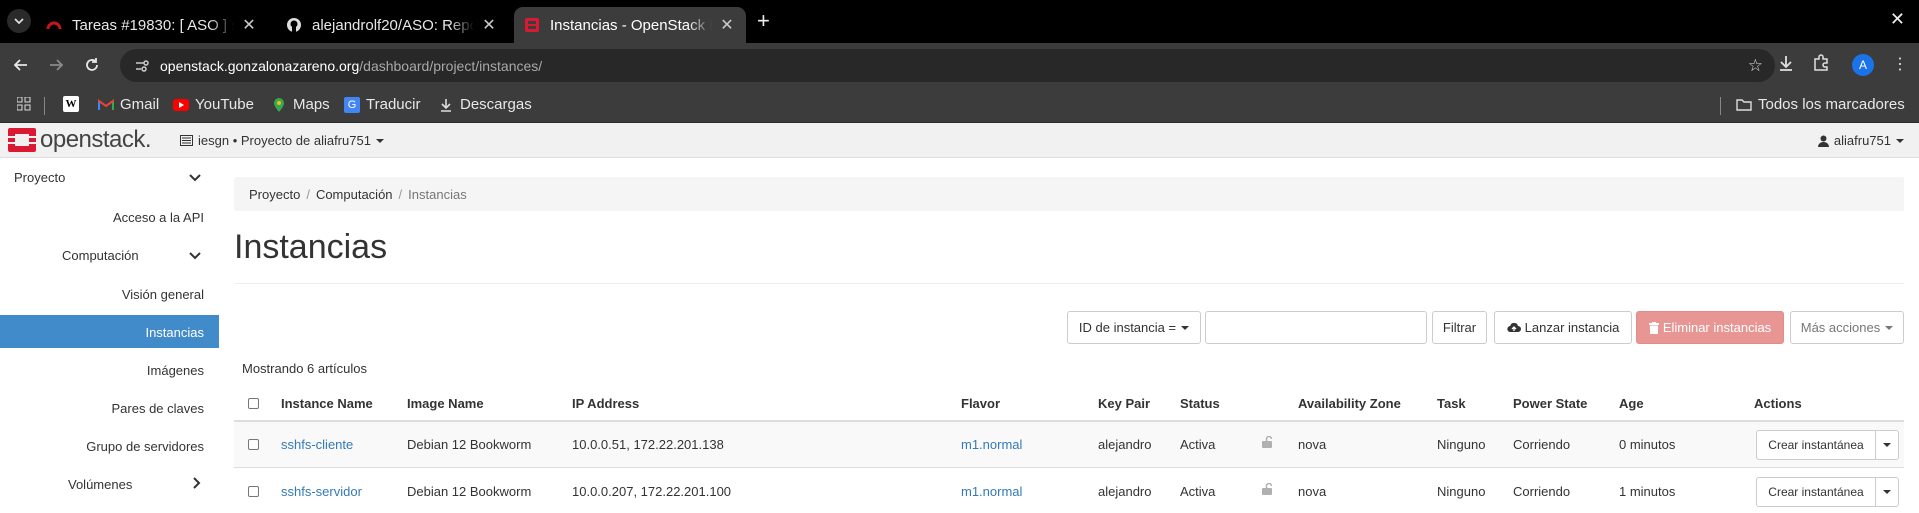 The image size is (1919, 513). What do you see at coordinates (1631, 403) in the screenshot?
I see `column-header-age: Age` at bounding box center [1631, 403].